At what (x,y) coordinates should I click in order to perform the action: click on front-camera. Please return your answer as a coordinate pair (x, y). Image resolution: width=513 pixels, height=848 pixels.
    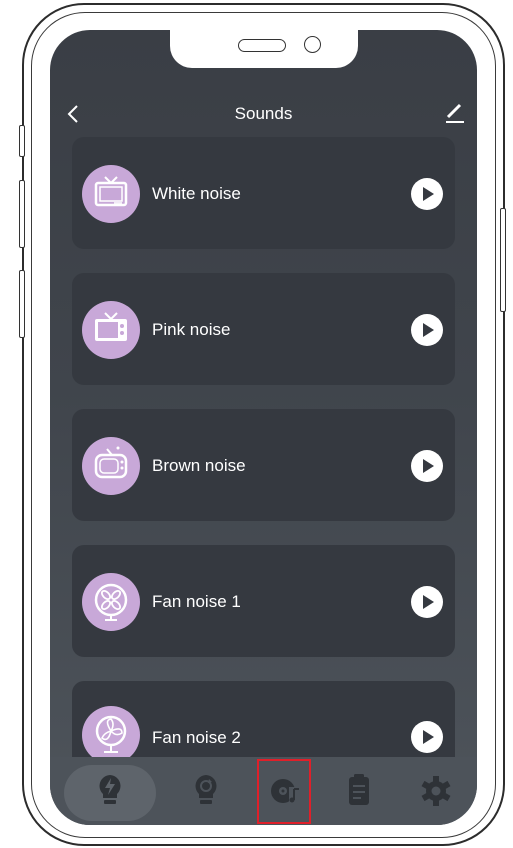
    Looking at the image, I should click on (312, 44).